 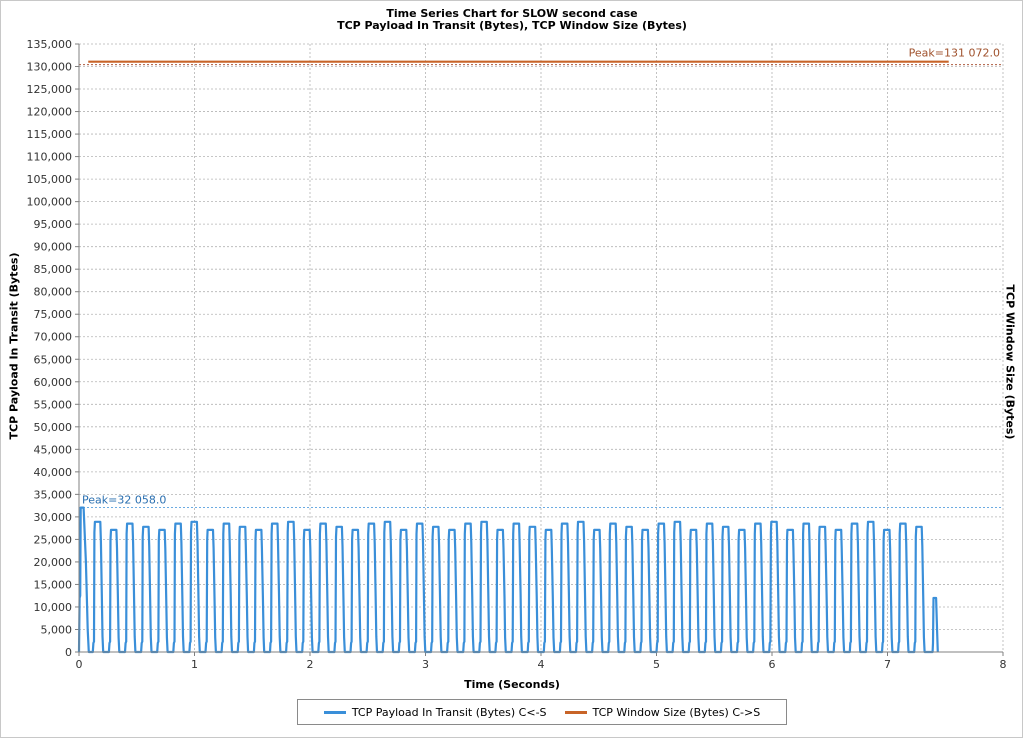 I want to click on legend-label-payload: TCP Payload In Transit (Bytes) C<-S, so click(x=449, y=712).